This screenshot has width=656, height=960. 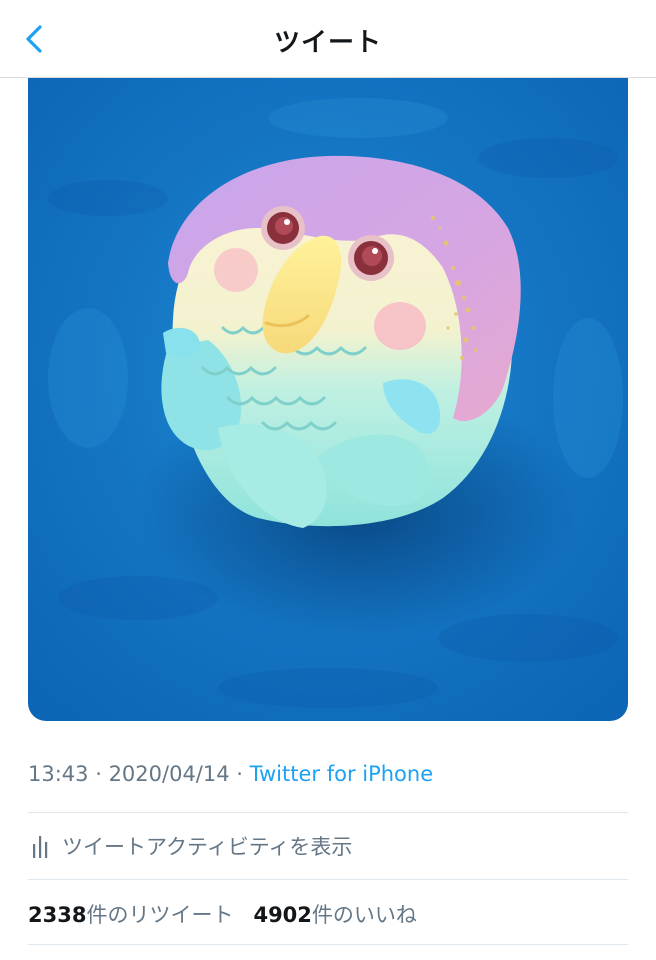 I want to click on likes-stat: 4902件のいいね, so click(x=334, y=915).